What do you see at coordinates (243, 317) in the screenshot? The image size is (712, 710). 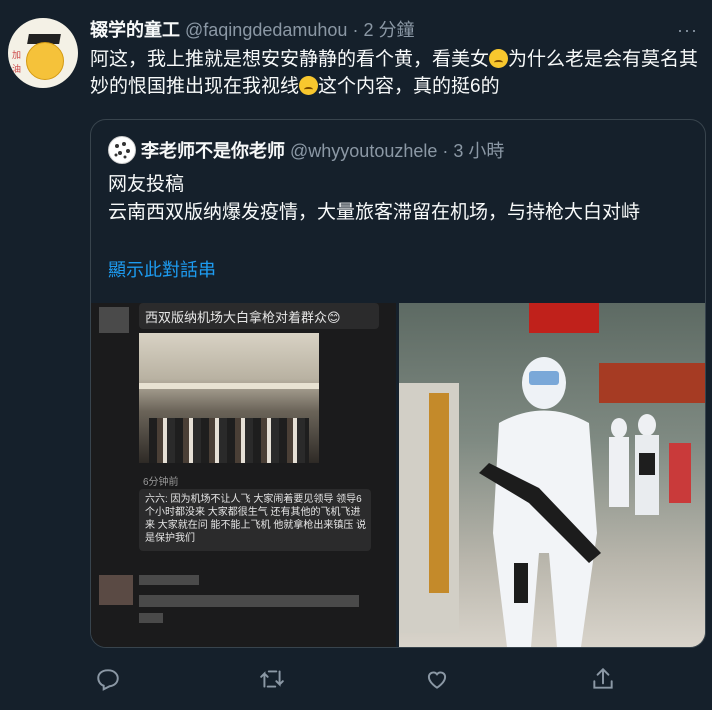 I see `chat-caption: 西双版纳机场大白拿枪对着群众😊` at bounding box center [243, 317].